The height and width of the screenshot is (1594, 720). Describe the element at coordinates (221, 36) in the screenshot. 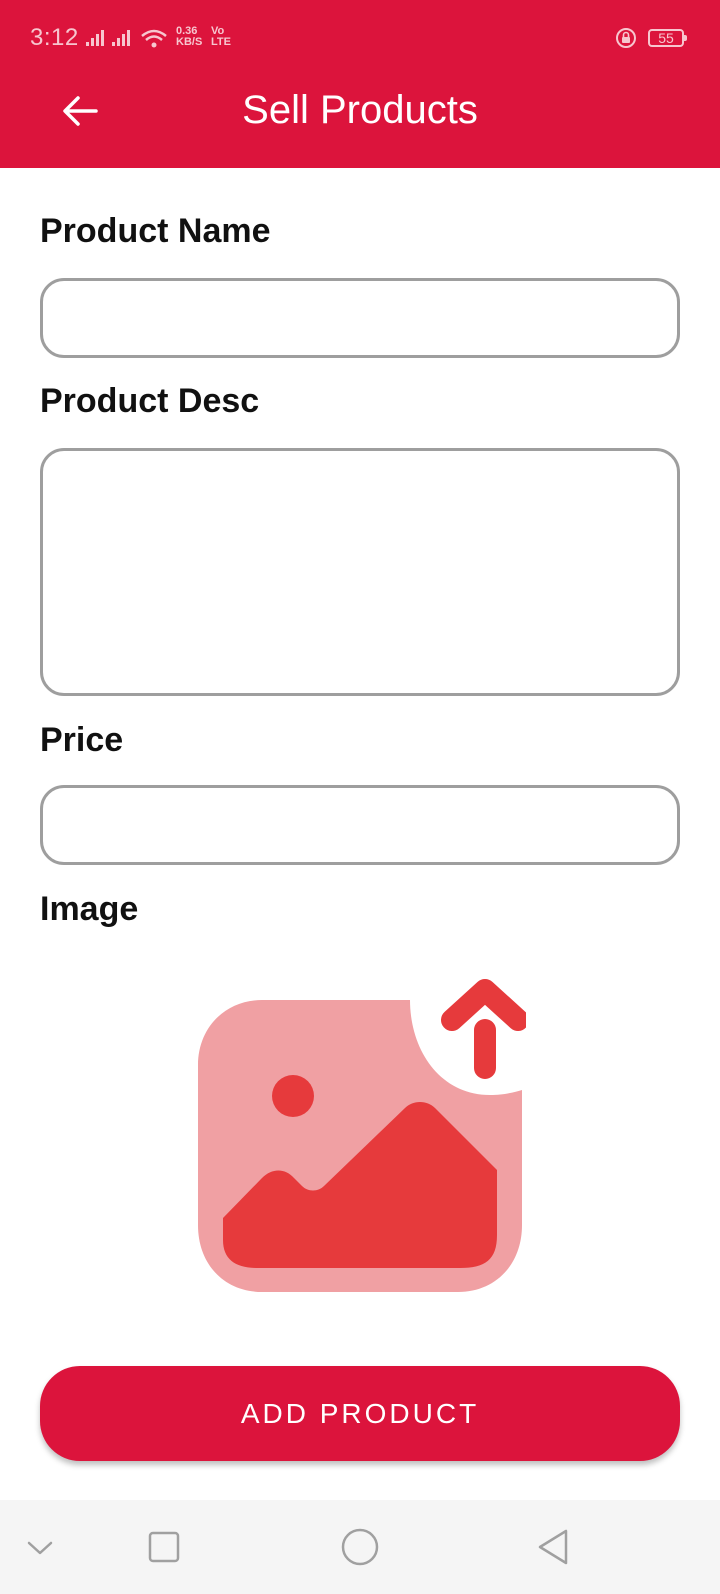

I see `net-type: Vo LTE` at that location.